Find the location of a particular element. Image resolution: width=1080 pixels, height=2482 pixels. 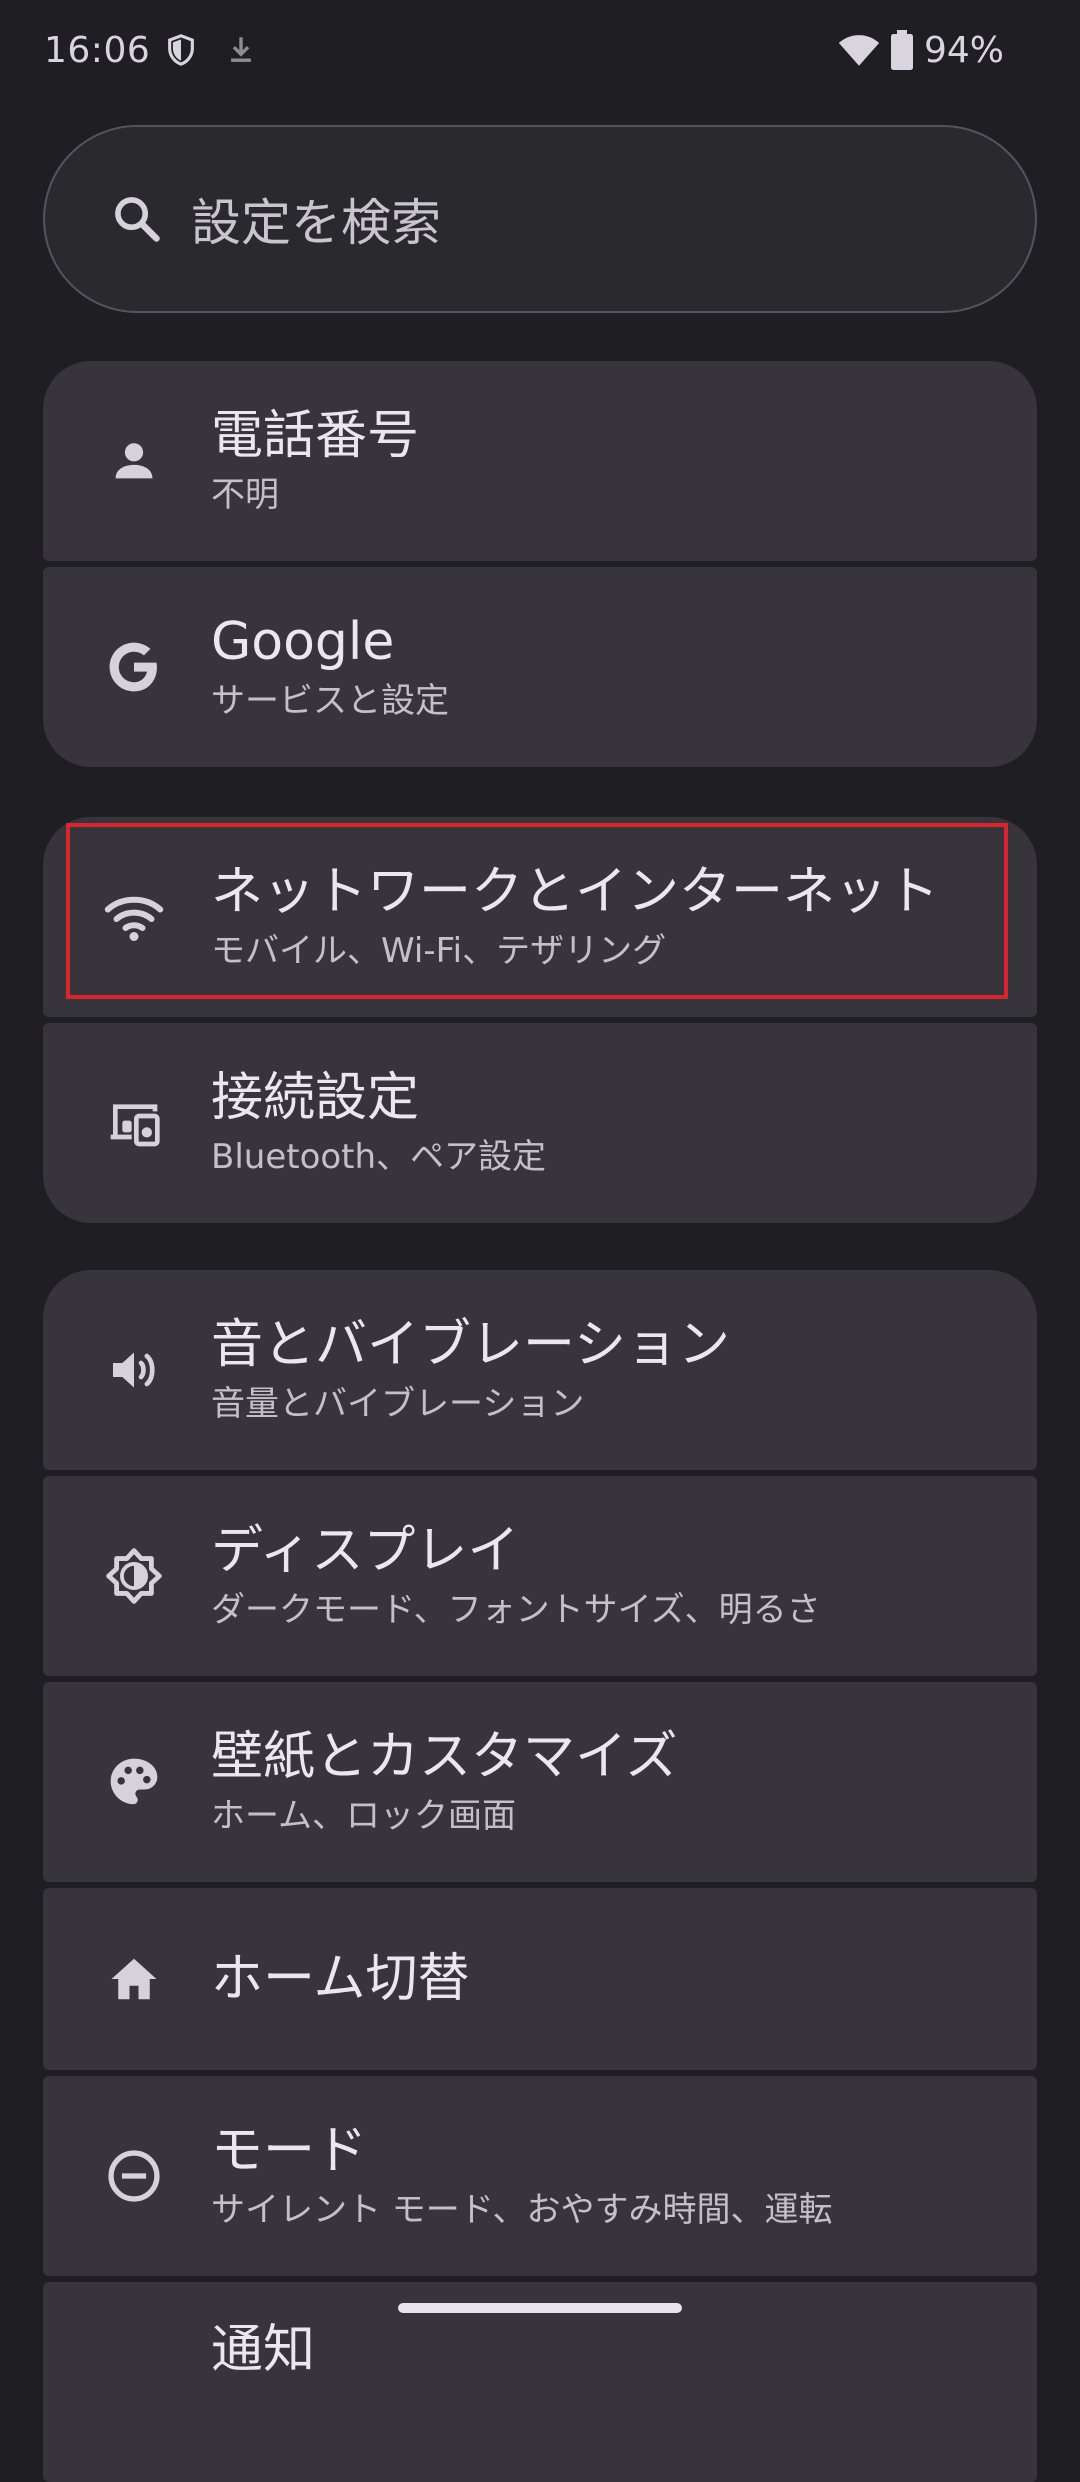

item-title: 壁紙とカスタマイズ is located at coordinates (444, 1757).